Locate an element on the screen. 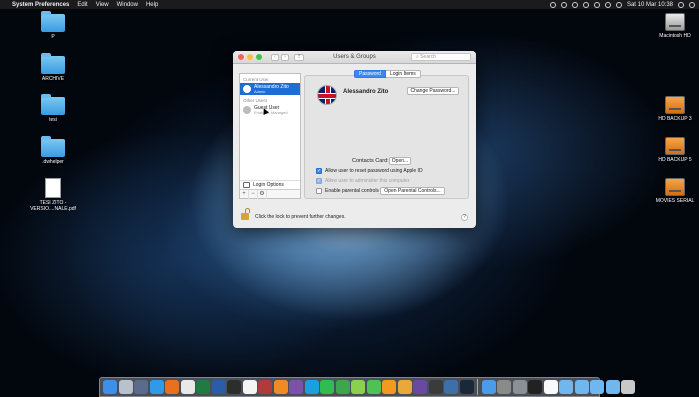 The width and height of the screenshot is (699, 397). tab-login-items: Login Items is located at coordinates (403, 74).